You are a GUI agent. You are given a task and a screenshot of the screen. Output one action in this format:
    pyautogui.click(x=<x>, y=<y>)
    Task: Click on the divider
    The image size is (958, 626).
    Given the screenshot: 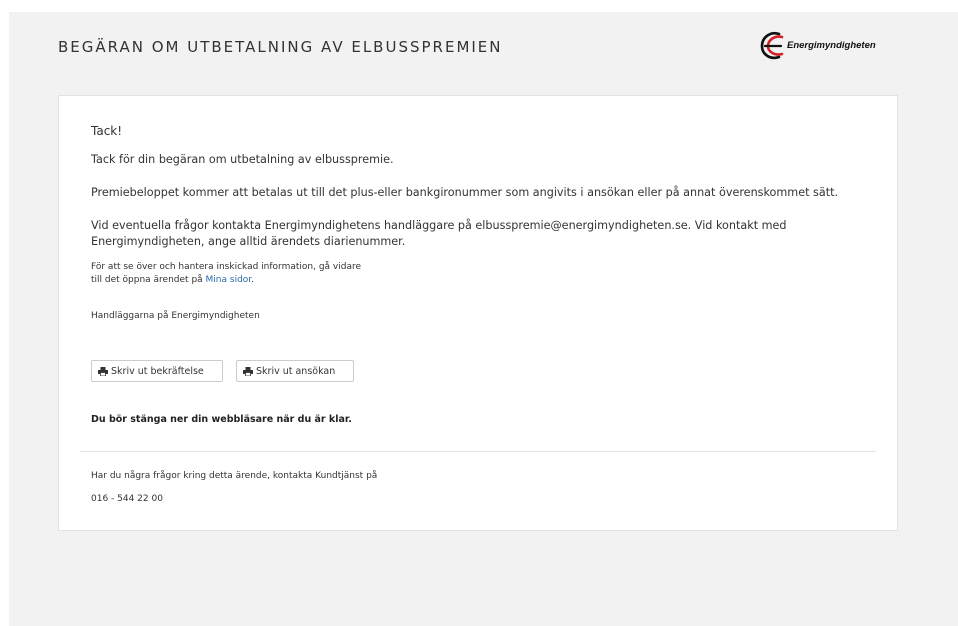 What is the action you would take?
    pyautogui.click(x=478, y=451)
    